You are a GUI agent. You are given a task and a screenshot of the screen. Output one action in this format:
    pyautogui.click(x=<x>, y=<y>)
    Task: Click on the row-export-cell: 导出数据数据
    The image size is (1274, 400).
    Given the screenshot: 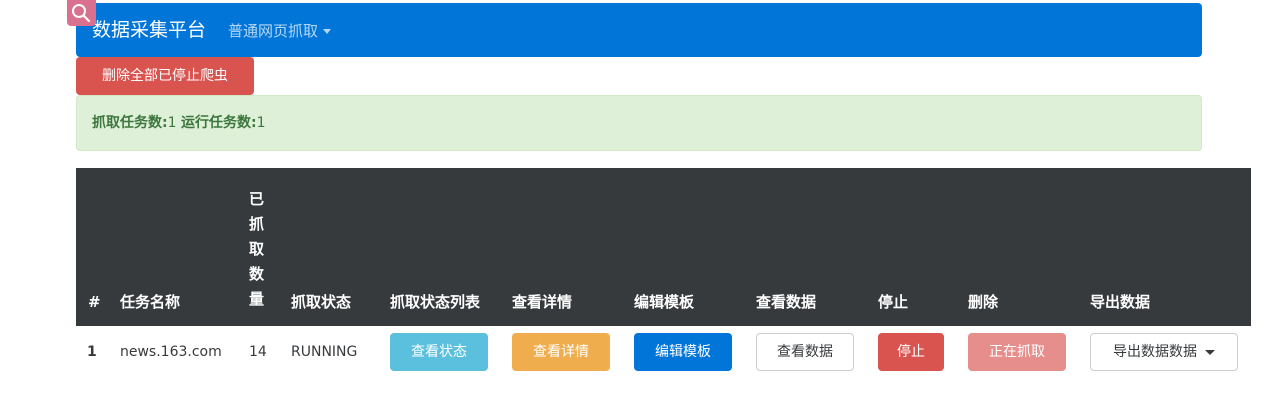 What is the action you would take?
    pyautogui.click(x=1164, y=352)
    